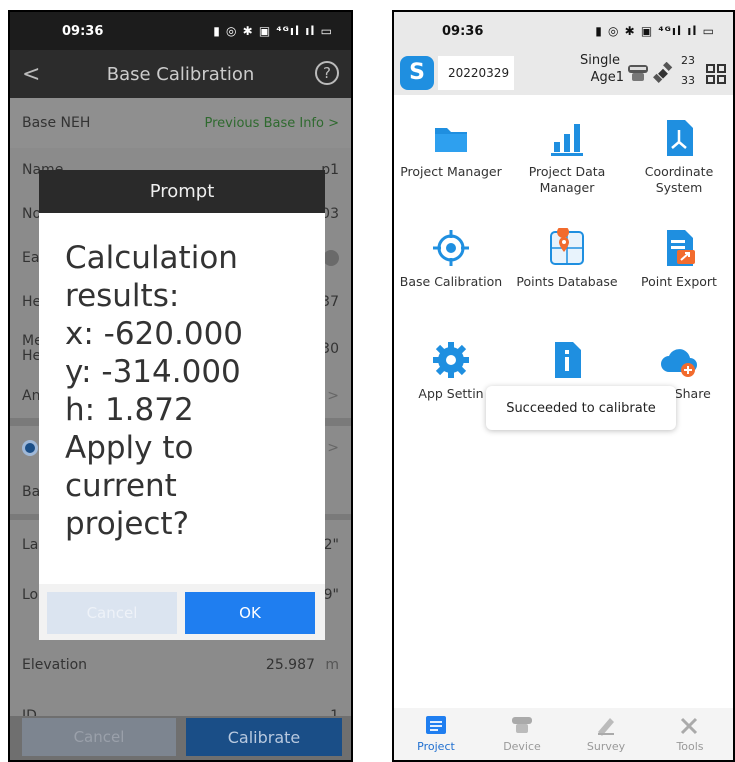 Image resolution: width=735 pixels, height=762 pixels. Describe the element at coordinates (690, 746) in the screenshot. I see `nav-label: Tools` at that location.